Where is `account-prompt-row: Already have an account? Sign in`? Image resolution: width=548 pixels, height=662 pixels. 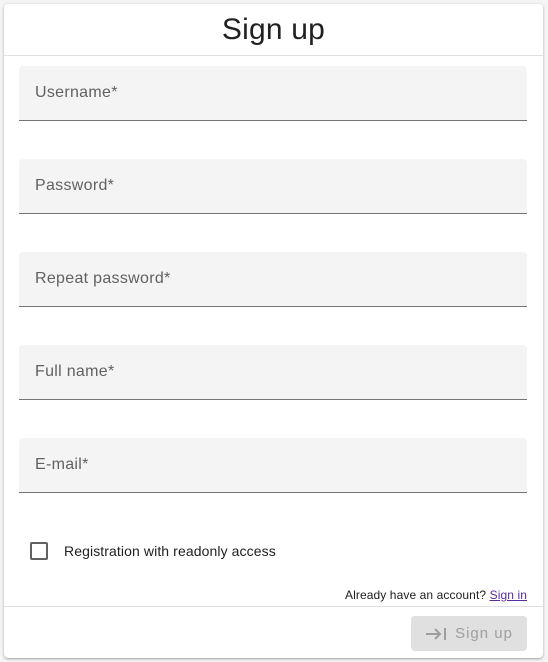
account-prompt-row: Already have an account? Sign in is located at coordinates (436, 595).